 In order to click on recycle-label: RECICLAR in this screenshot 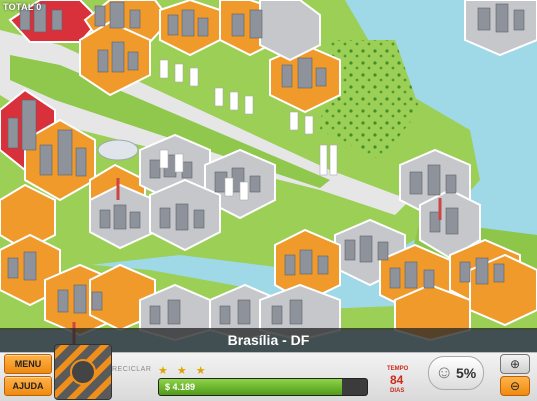, I will do `click(132, 369)`.